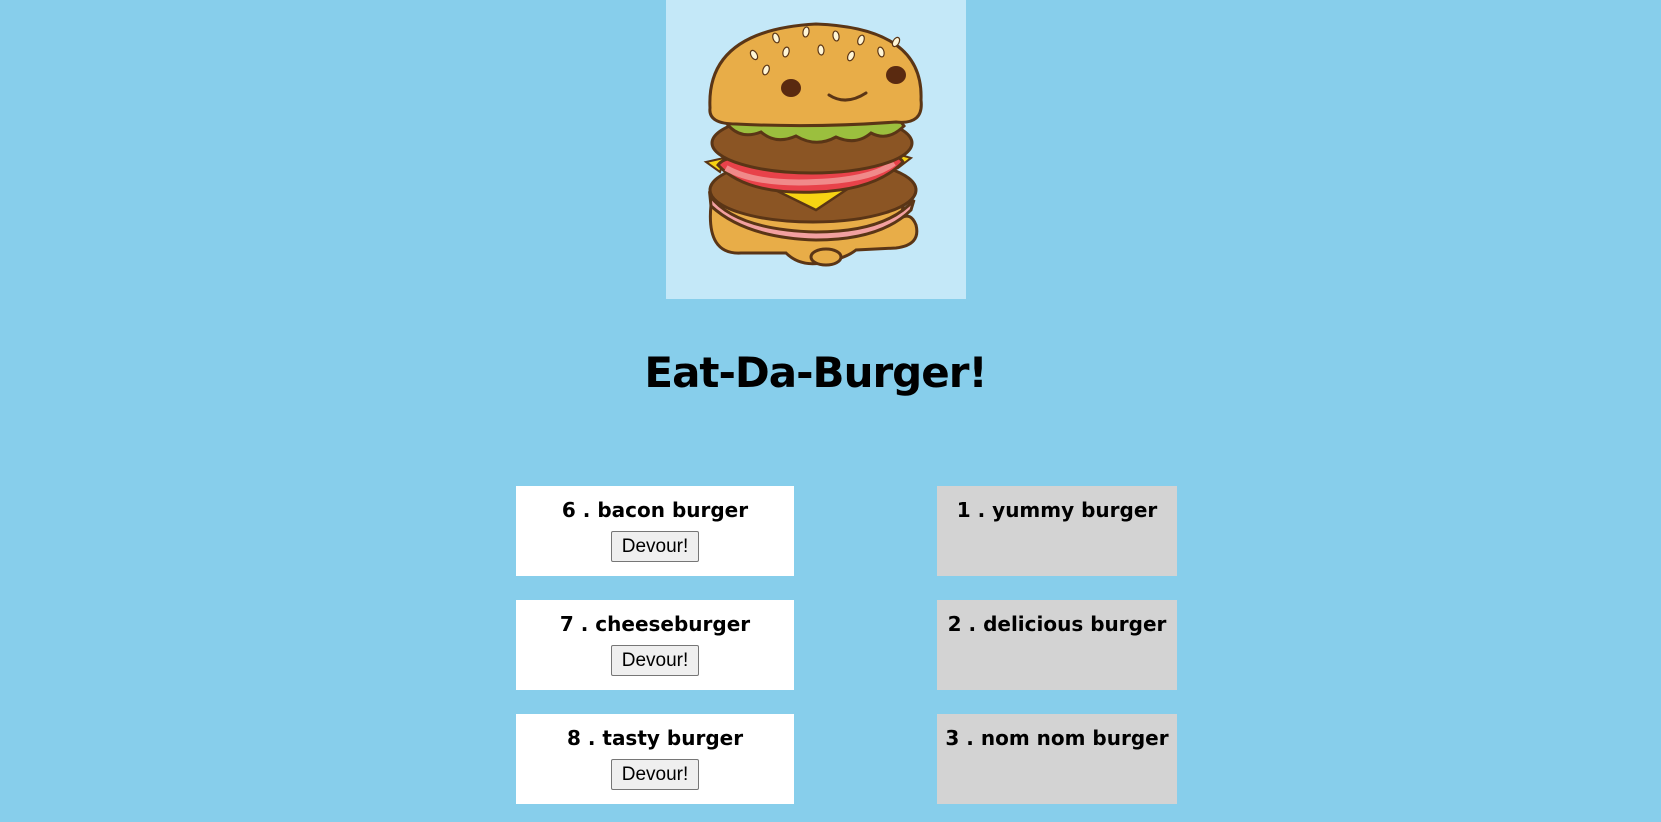 The width and height of the screenshot is (1661, 822). What do you see at coordinates (815, 372) in the screenshot?
I see `page-title: Eat-Da-Burger!` at bounding box center [815, 372].